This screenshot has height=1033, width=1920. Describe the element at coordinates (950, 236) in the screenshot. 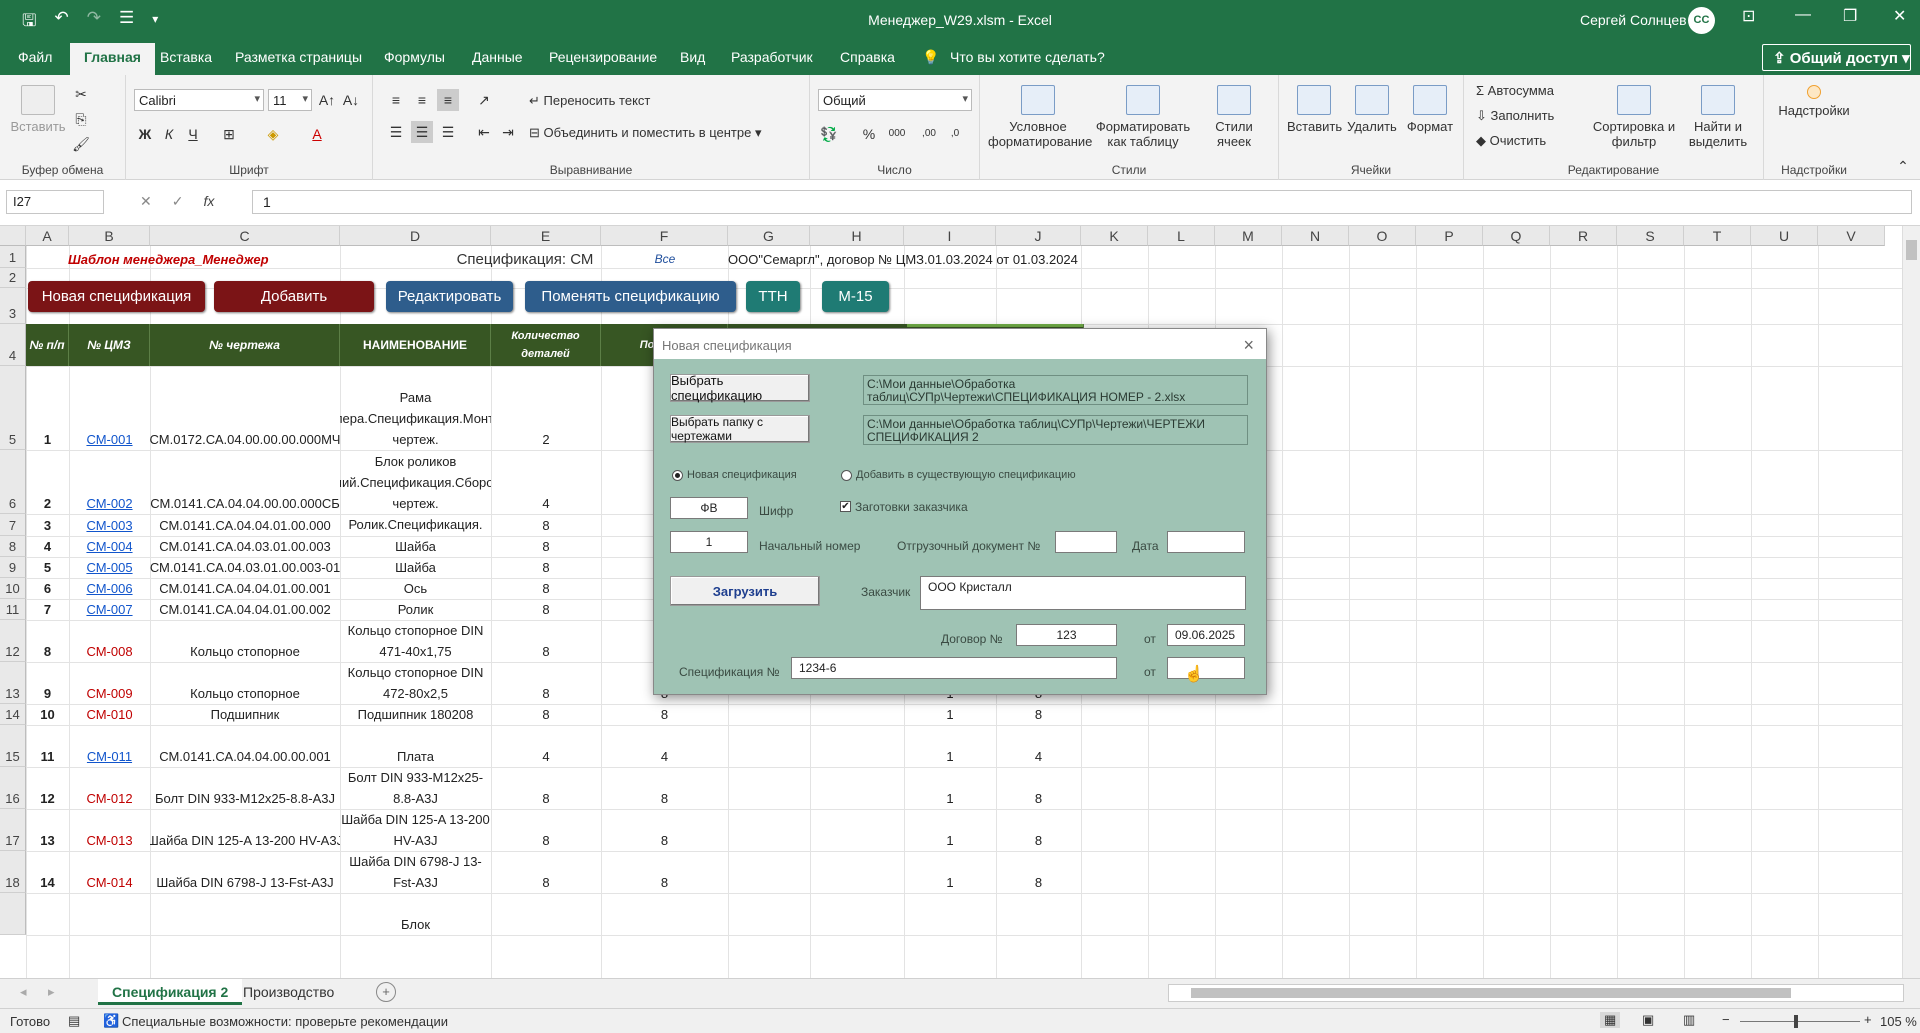

I see `column-header: I` at that location.